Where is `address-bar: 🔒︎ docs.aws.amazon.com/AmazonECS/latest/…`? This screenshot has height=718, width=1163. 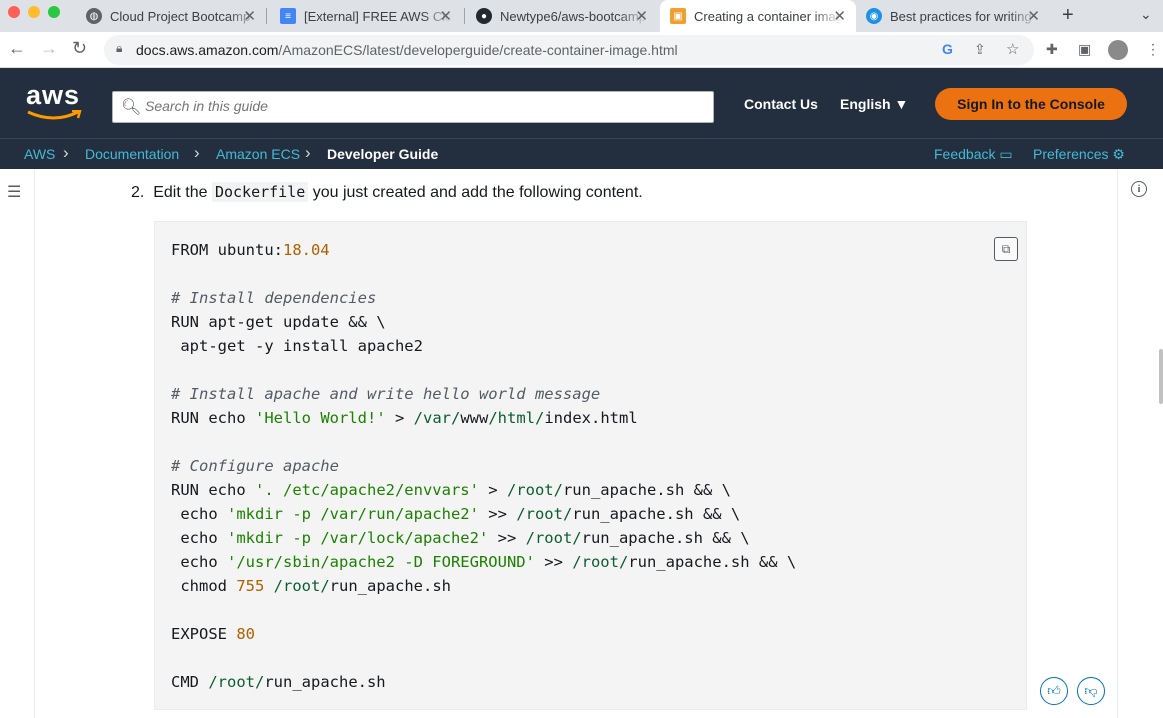
address-bar: 🔒︎ docs.aws.amazon.com/AmazonECS/latest/… is located at coordinates (569, 50).